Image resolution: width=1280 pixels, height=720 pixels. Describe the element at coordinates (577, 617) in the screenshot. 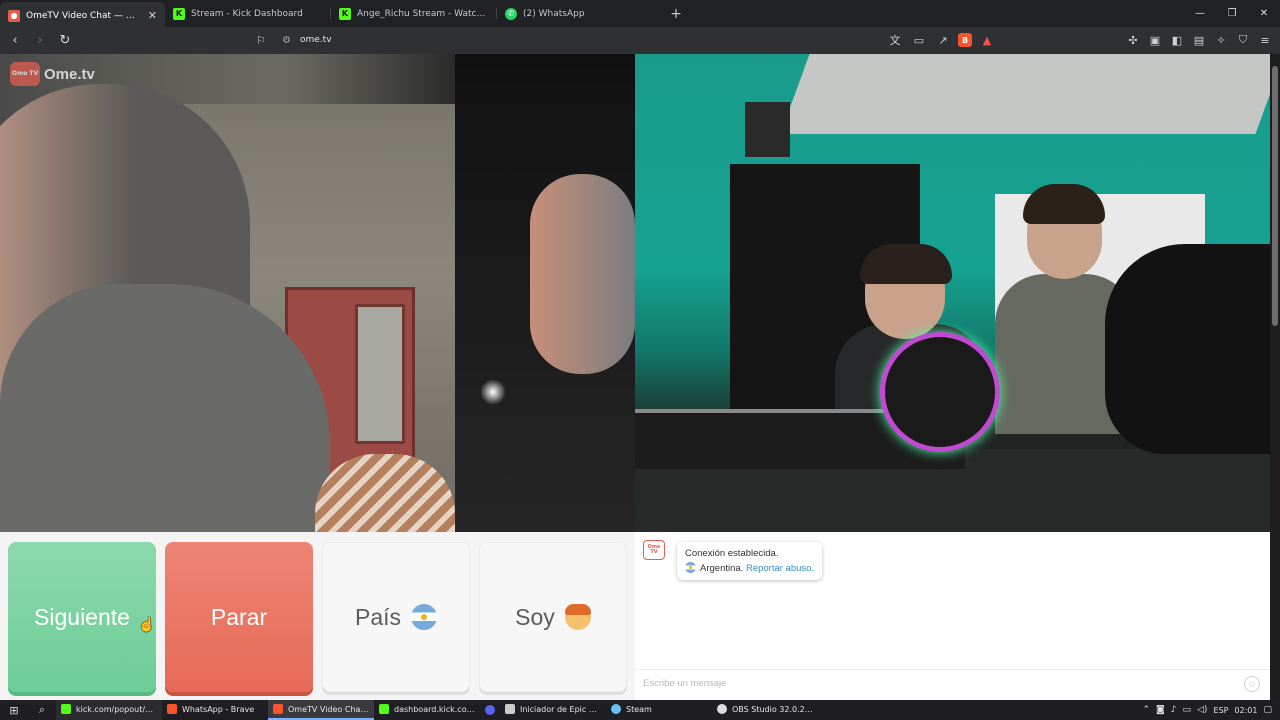

I see `boy-icon` at that location.